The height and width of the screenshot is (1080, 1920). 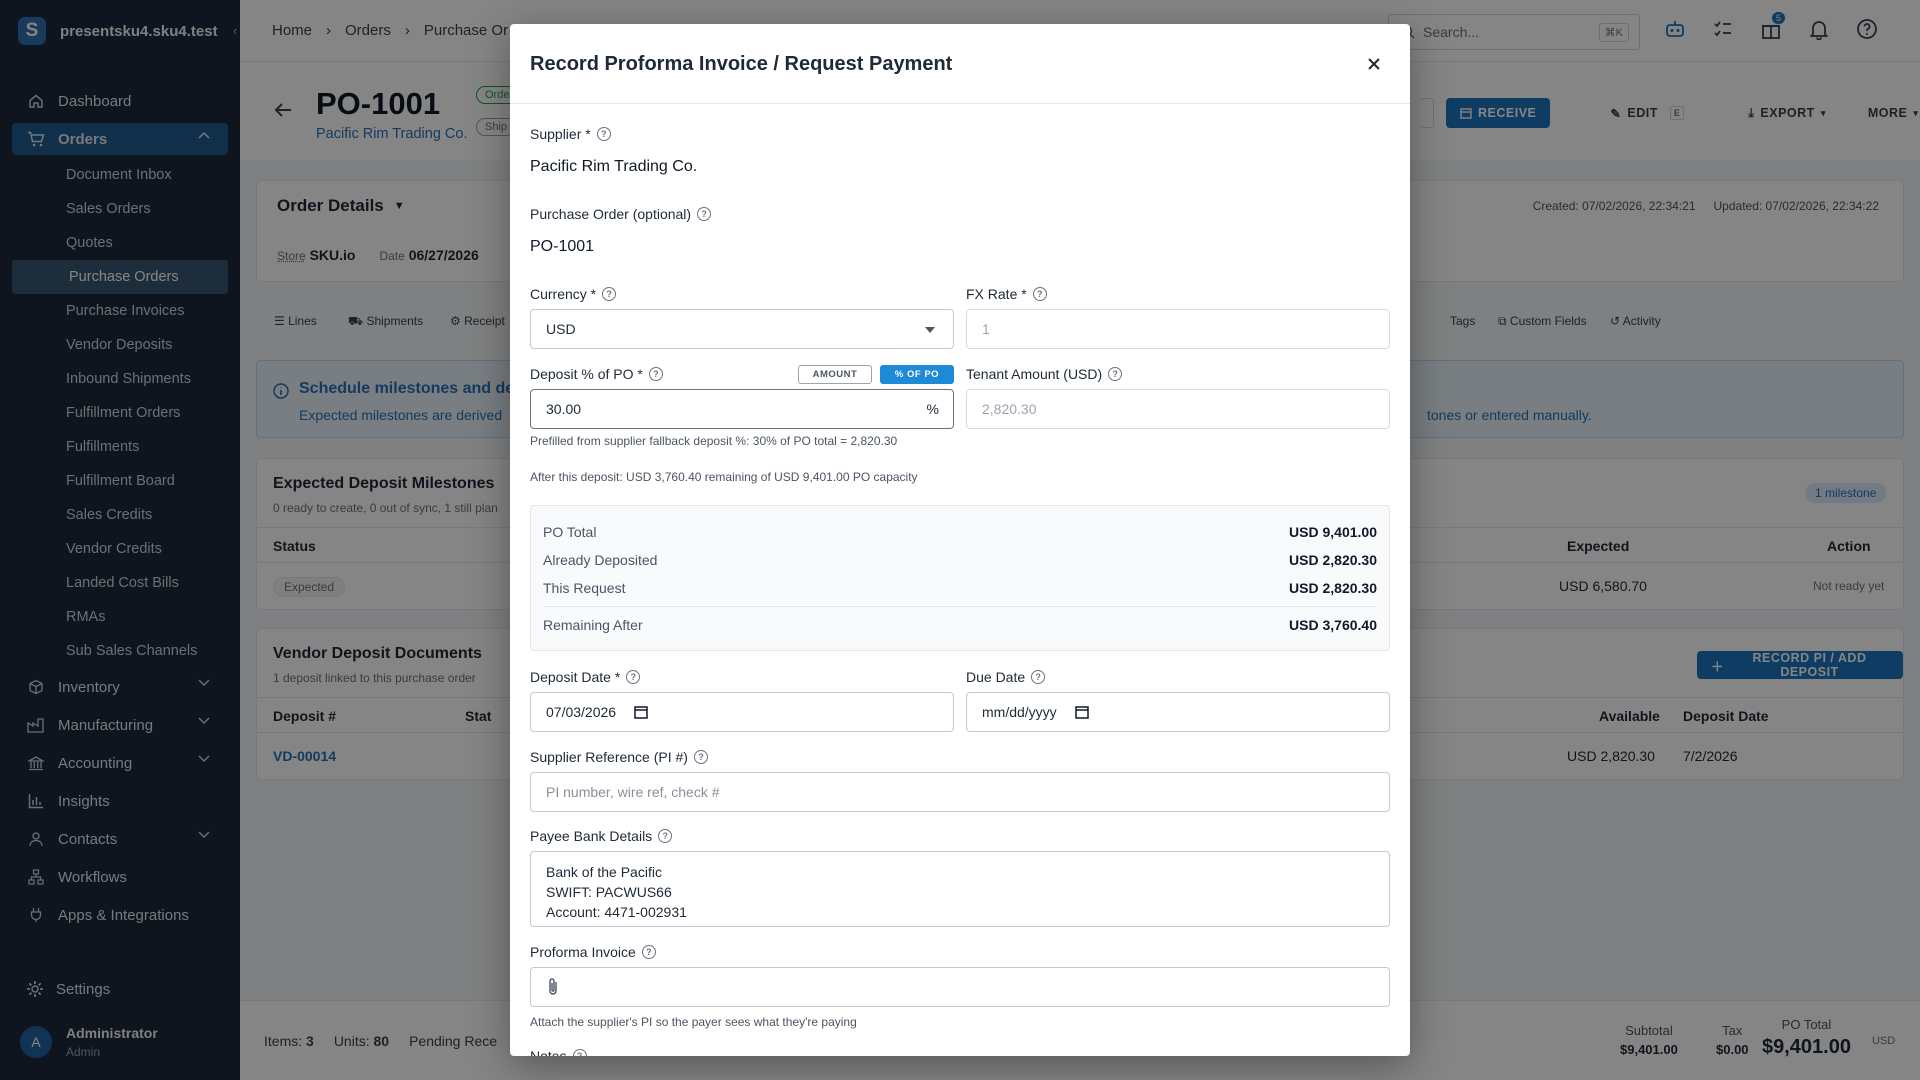 I want to click on label-text: Purchase Order (optional), so click(x=611, y=214).